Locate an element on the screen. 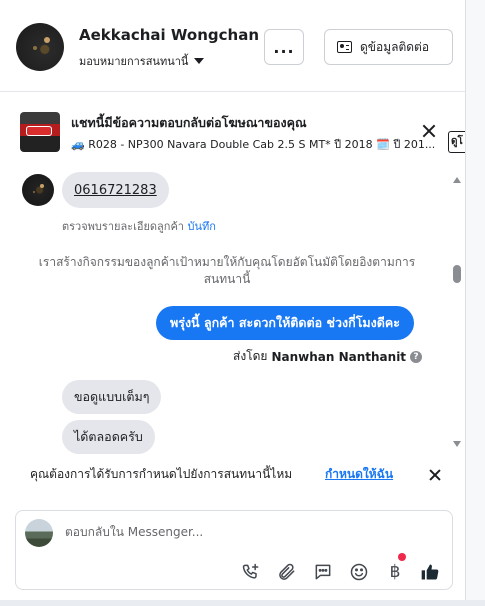  ad-thumbnail is located at coordinates (40, 132).